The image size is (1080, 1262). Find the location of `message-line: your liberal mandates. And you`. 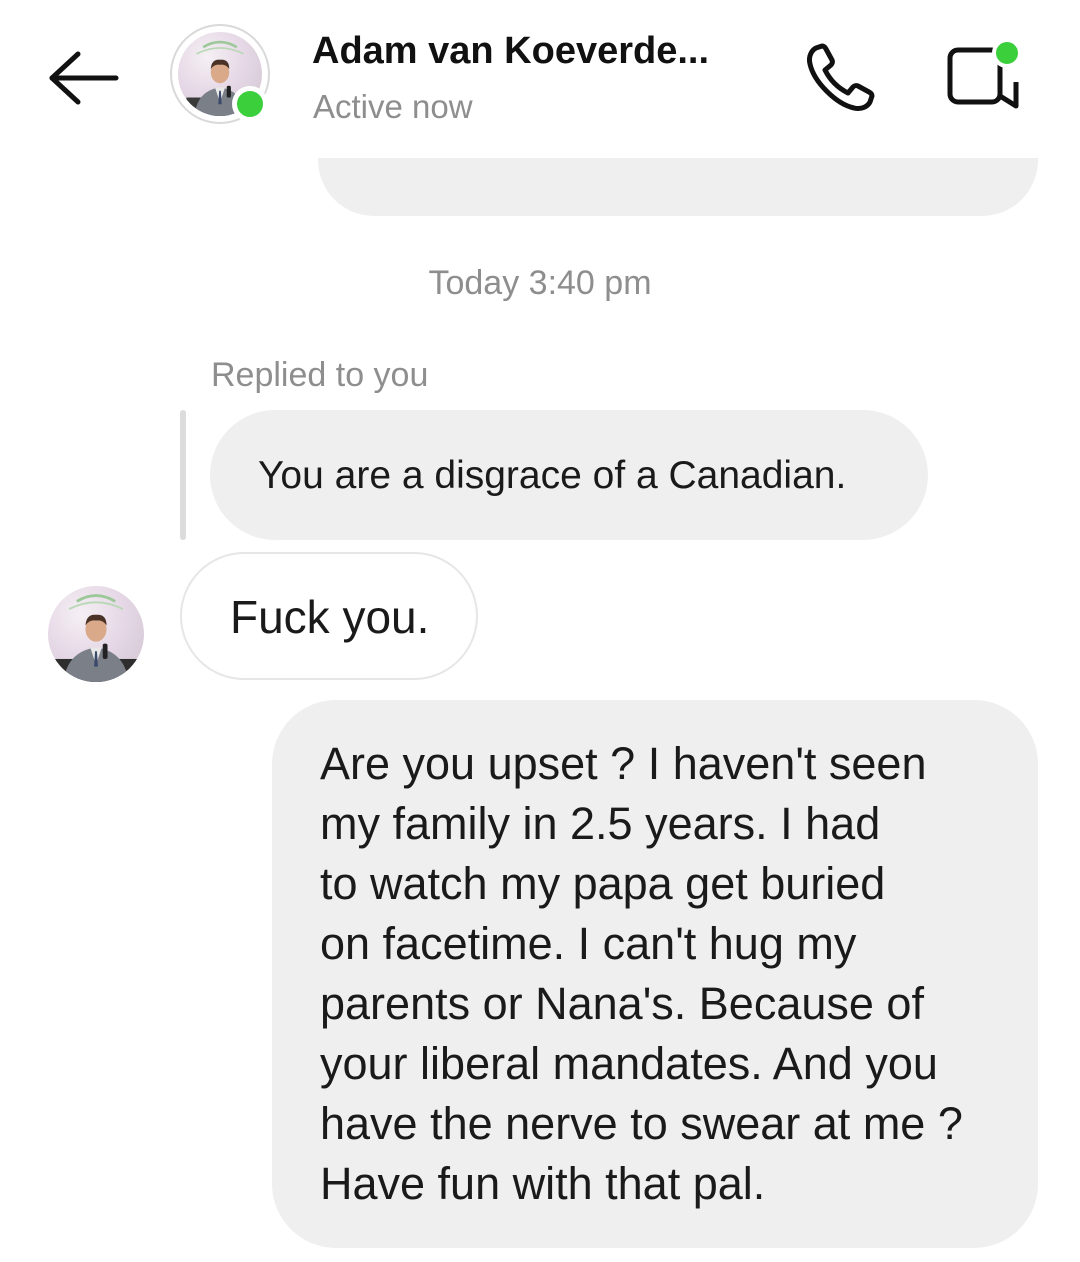

message-line: your liberal mandates. And you is located at coordinates (629, 1063).